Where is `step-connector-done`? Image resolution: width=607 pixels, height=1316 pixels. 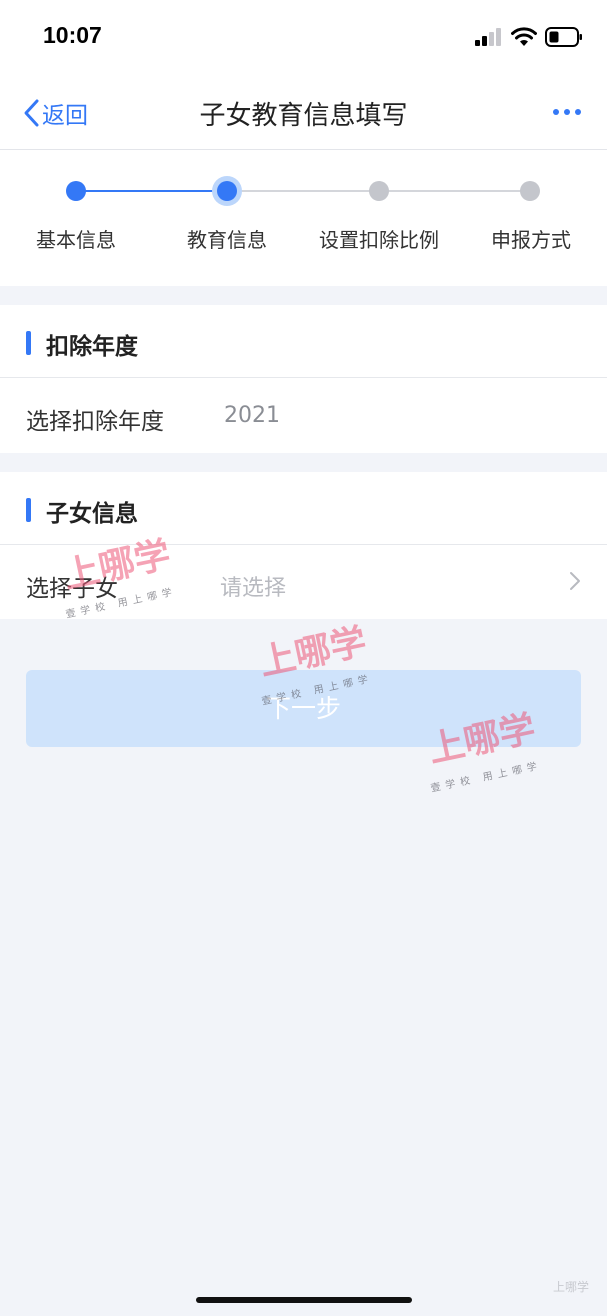
step-connector-done is located at coordinates (151, 191).